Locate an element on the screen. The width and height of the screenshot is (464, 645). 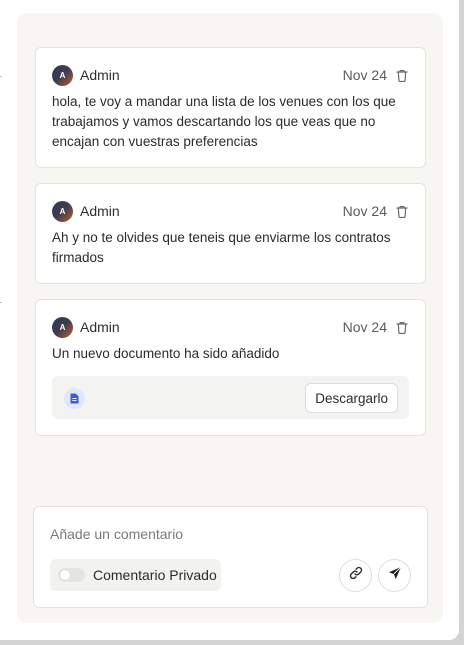
toggle-knob is located at coordinates (65, 575).